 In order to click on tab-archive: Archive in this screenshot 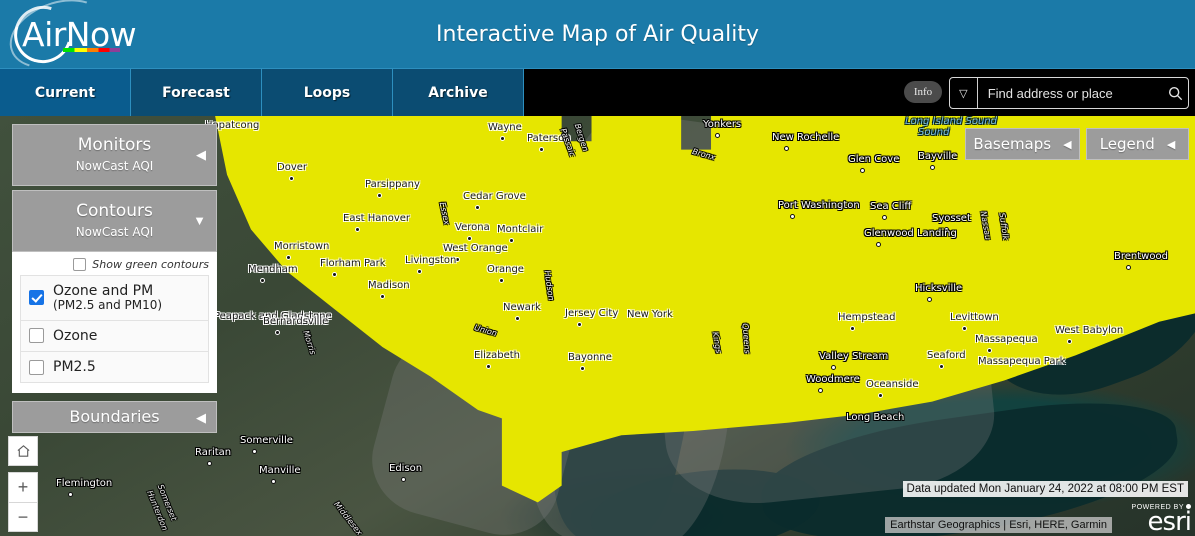, I will do `click(458, 92)`.